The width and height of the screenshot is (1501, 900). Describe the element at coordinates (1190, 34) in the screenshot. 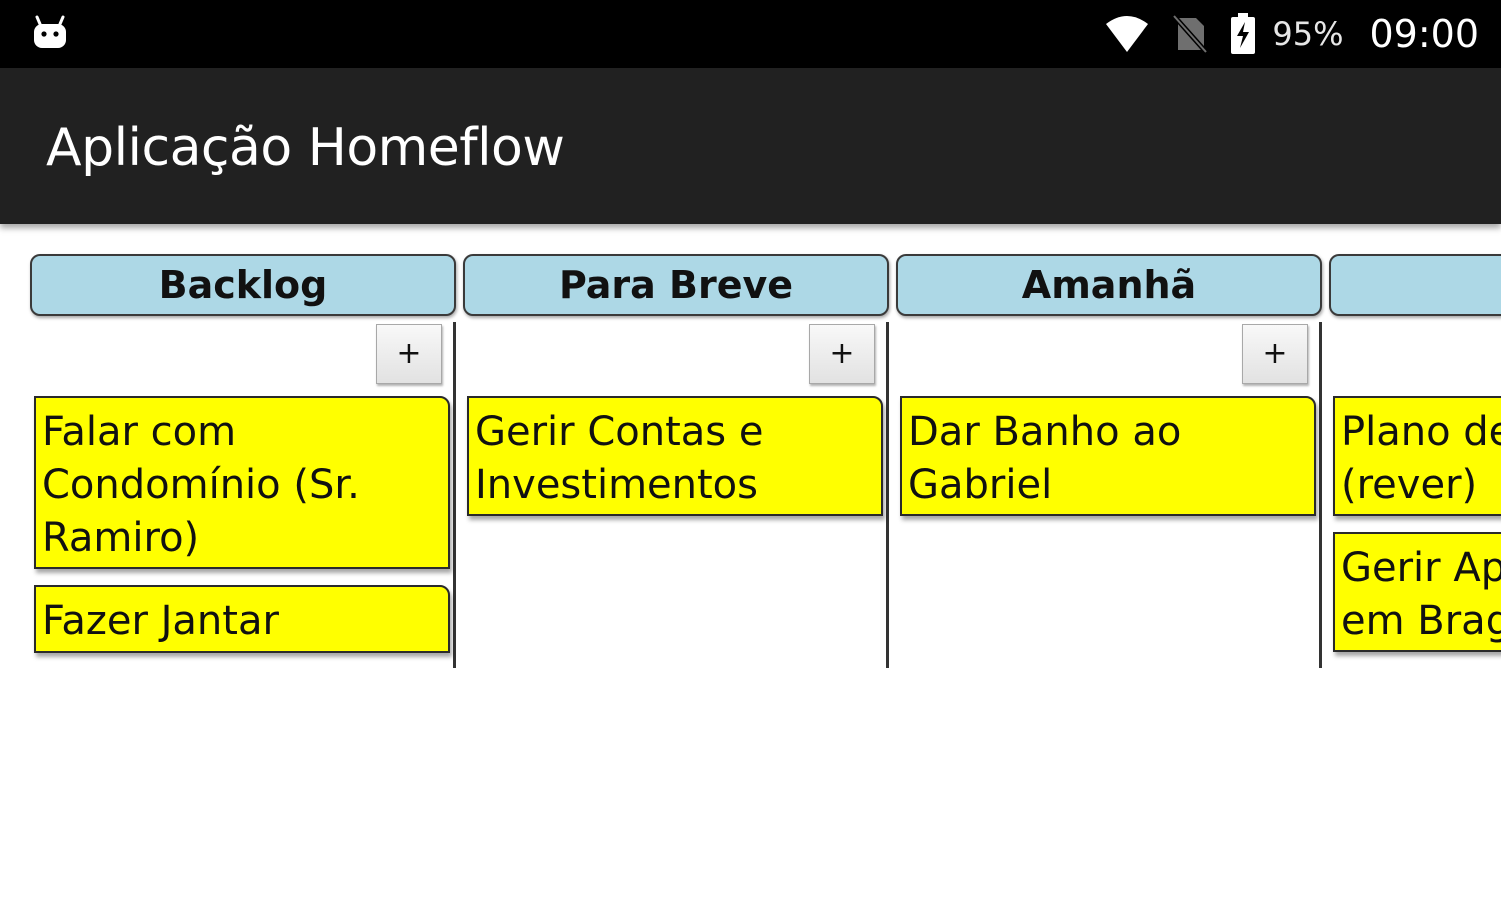

I see `no-sim-icon` at that location.